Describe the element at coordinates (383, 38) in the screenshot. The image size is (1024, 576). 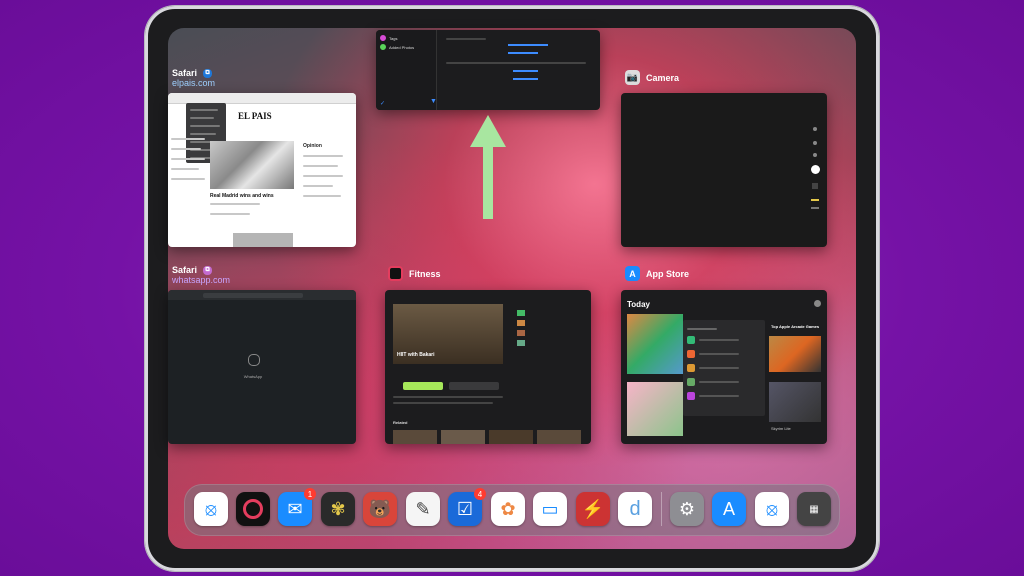
I see `tags-icon` at that location.